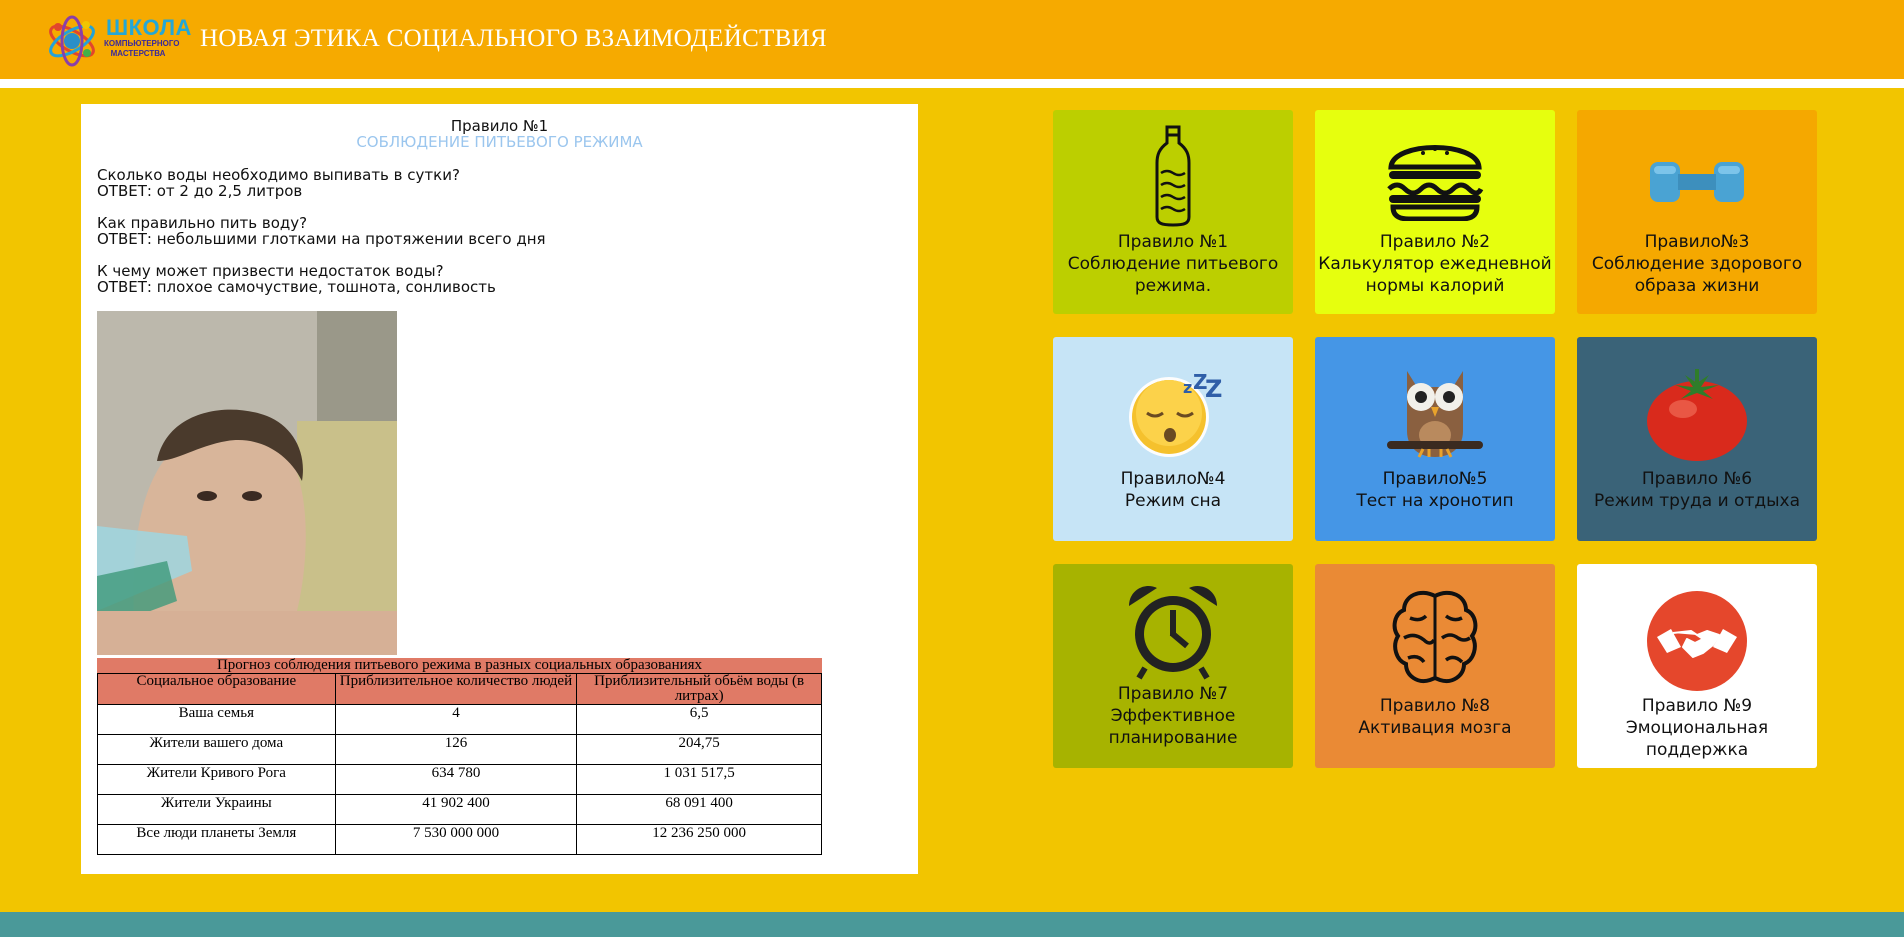 Image resolution: width=1904 pixels, height=937 pixels. Describe the element at coordinates (1173, 176) in the screenshot. I see `water-bottle-icon` at that location.